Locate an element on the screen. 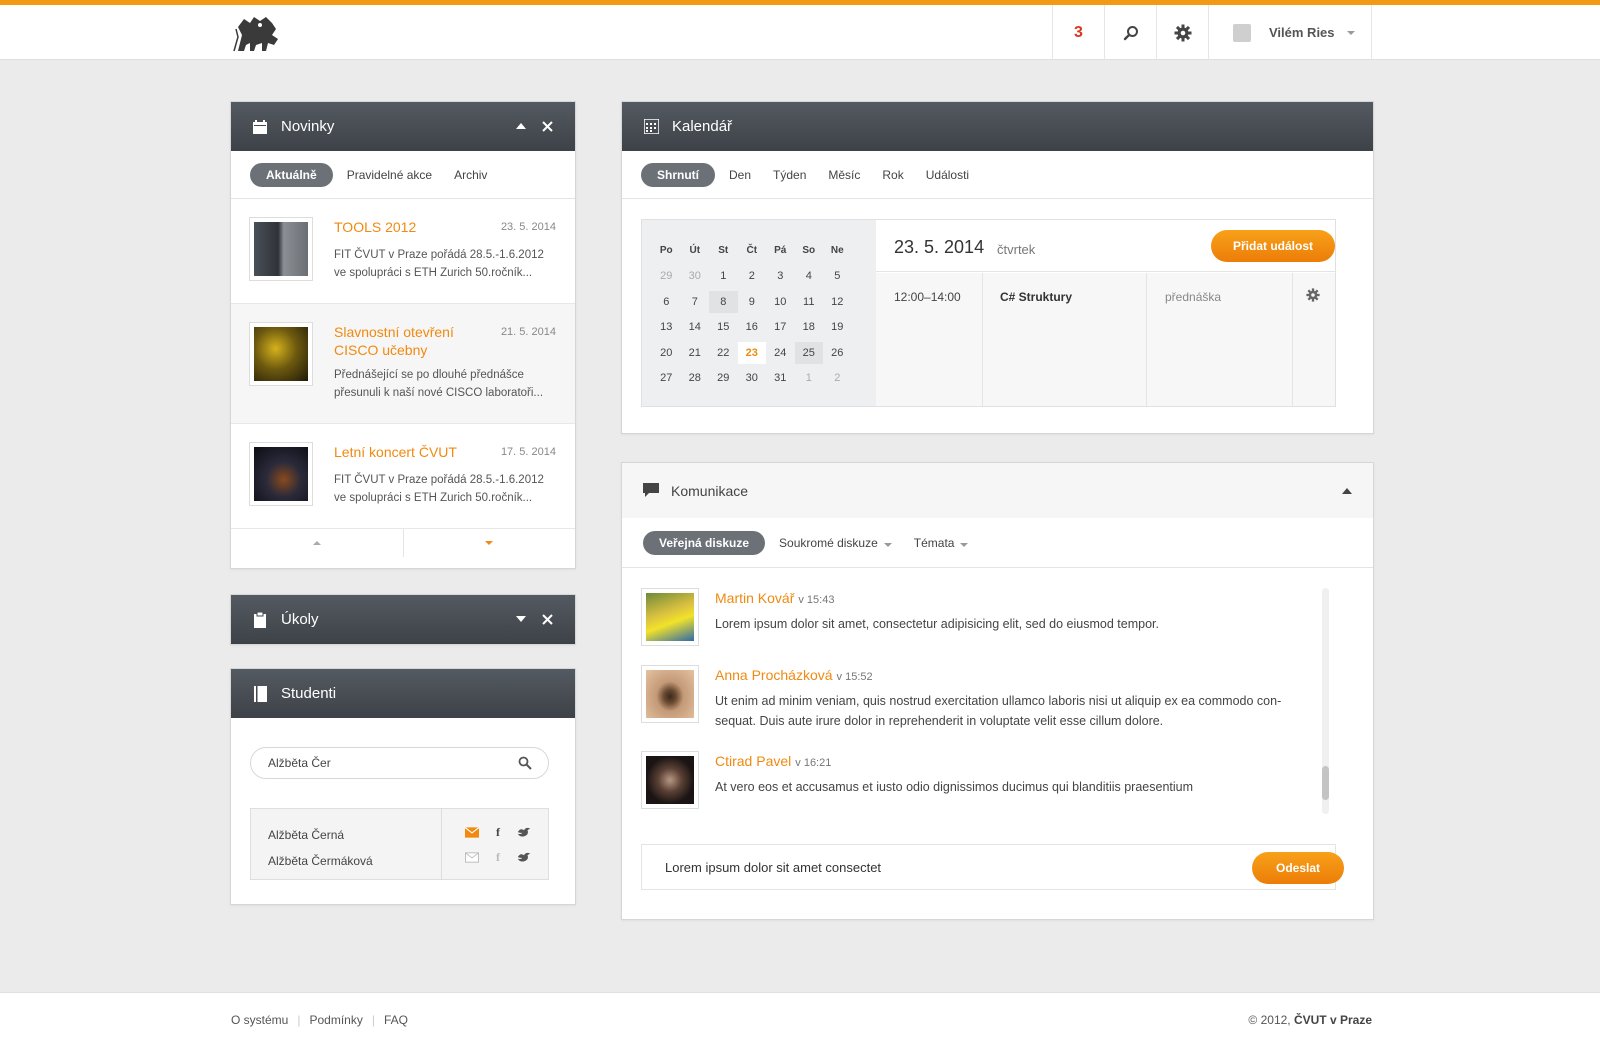  calendar-day: 5 is located at coordinates (837, 276).